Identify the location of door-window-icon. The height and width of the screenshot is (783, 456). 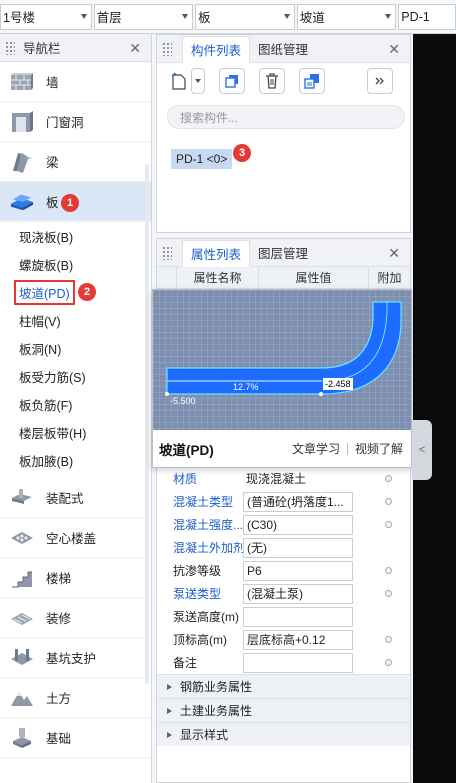
(22, 121).